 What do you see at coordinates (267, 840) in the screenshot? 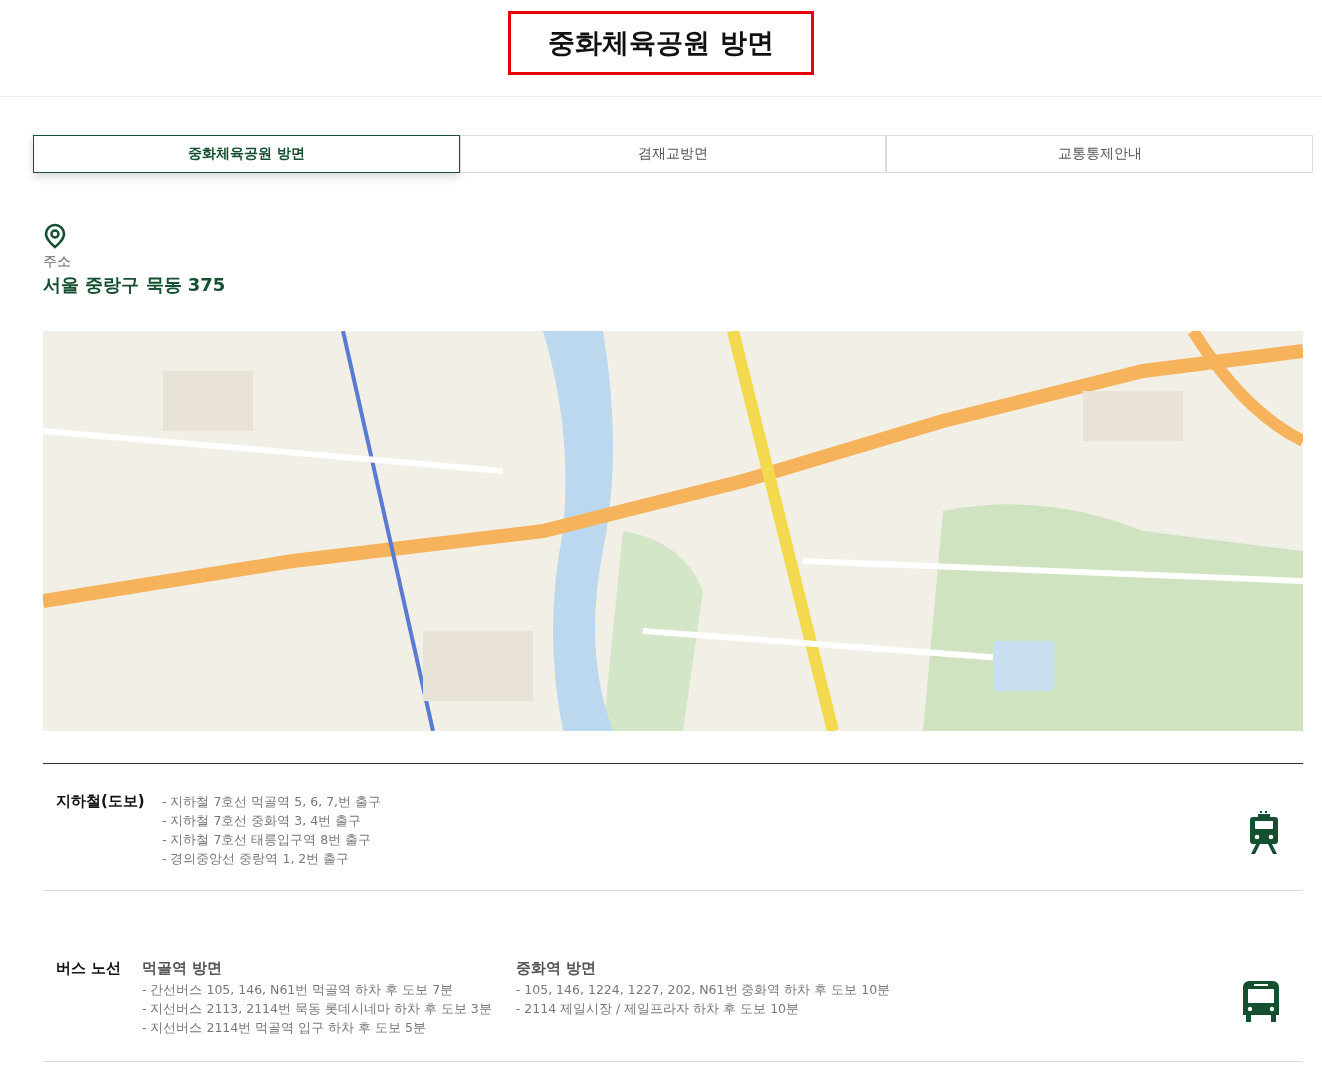
I see `route-text: - 지하철 7호선 태릉입구역 8번 출구` at bounding box center [267, 840].